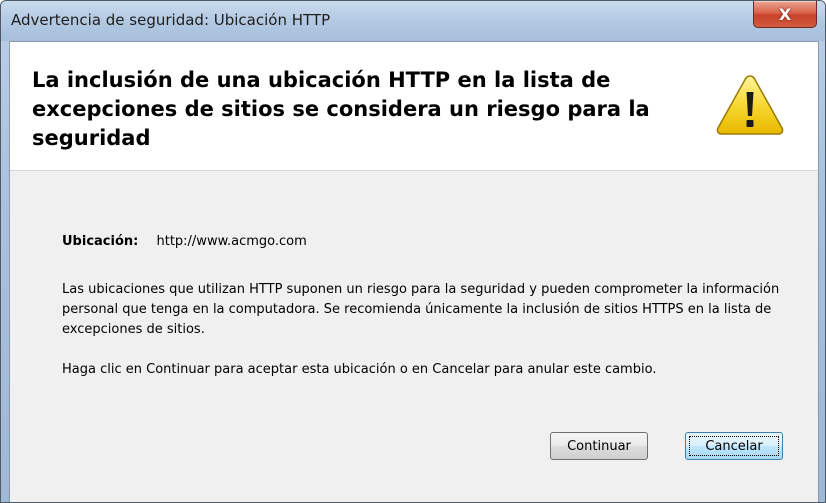  I want to click on continue-button-label: Continuar, so click(599, 446).